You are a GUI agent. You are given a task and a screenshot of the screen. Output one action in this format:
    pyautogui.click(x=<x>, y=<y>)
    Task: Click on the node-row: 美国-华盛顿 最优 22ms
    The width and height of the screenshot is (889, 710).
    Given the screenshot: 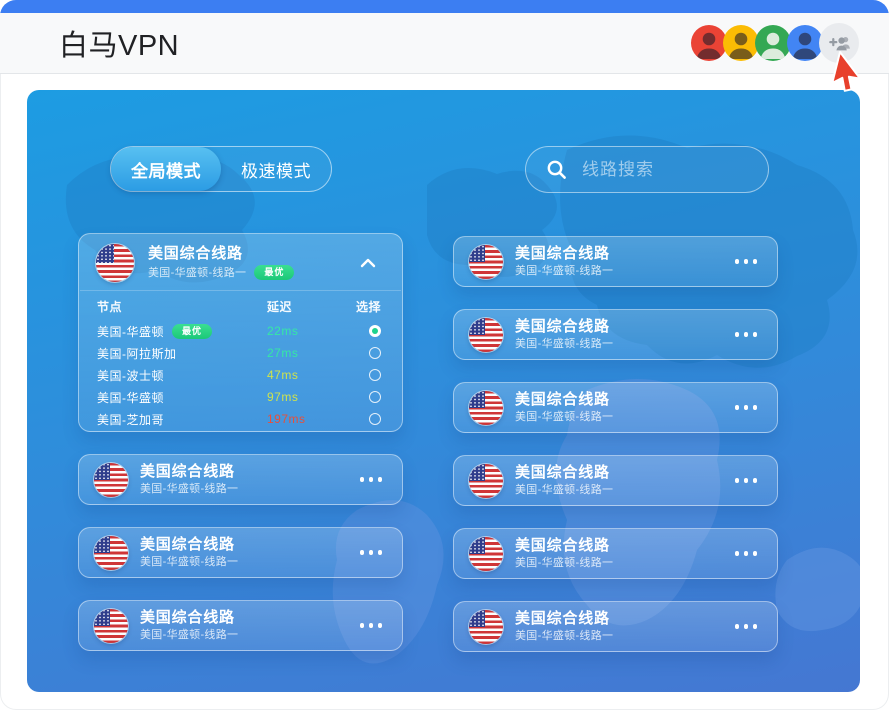 What is the action you would take?
    pyautogui.click(x=239, y=331)
    